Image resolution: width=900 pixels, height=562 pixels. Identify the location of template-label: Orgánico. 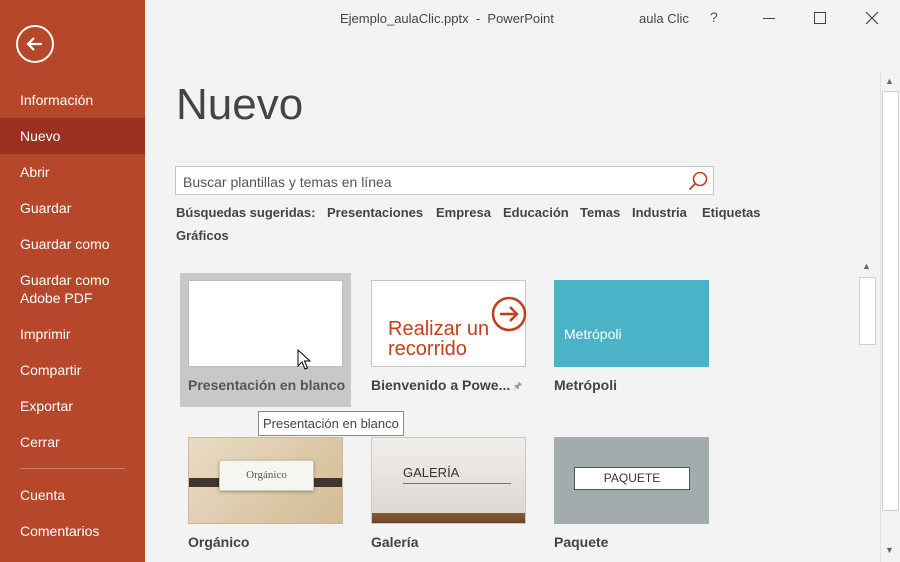
(219, 542).